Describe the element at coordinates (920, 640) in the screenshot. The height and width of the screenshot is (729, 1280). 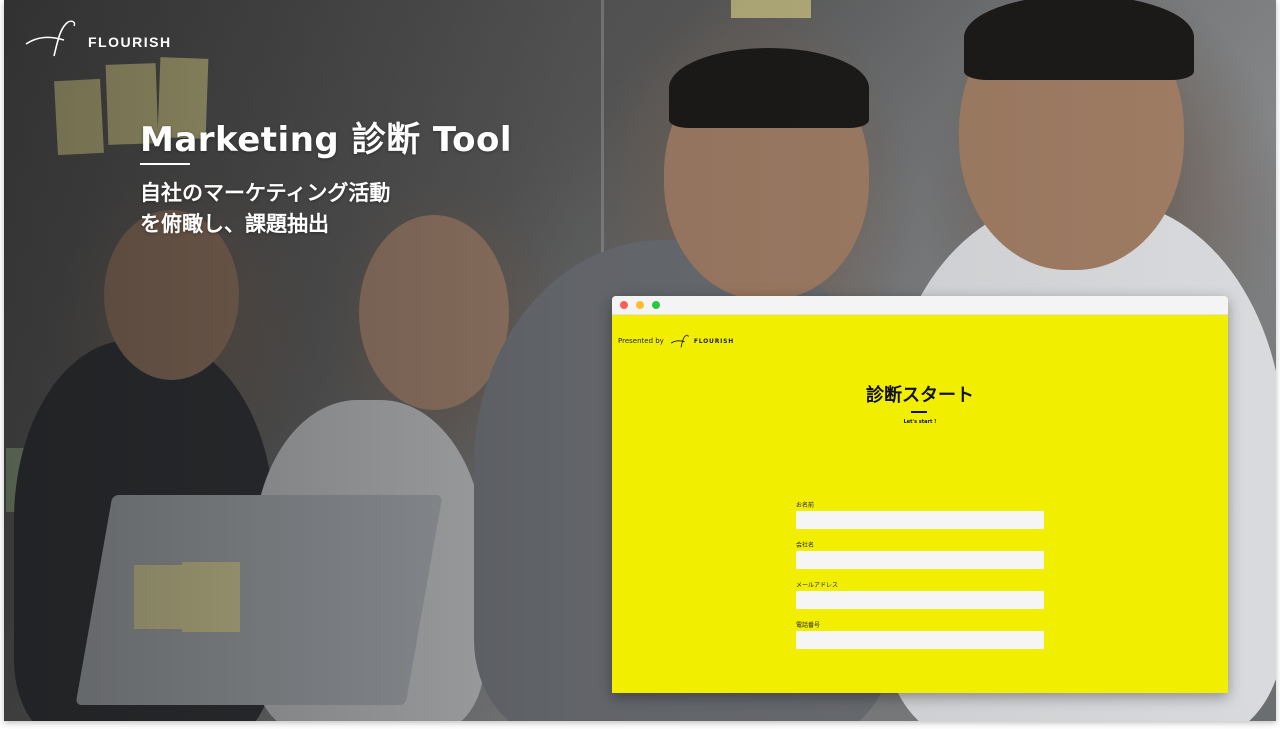
I see `phone-input` at that location.